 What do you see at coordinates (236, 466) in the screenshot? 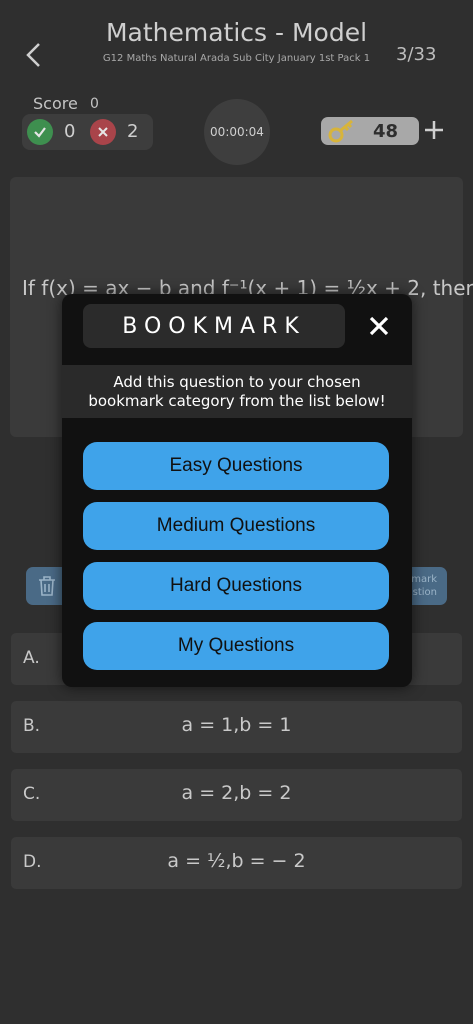
I see `easy-questions-button: Easy Questions` at bounding box center [236, 466].